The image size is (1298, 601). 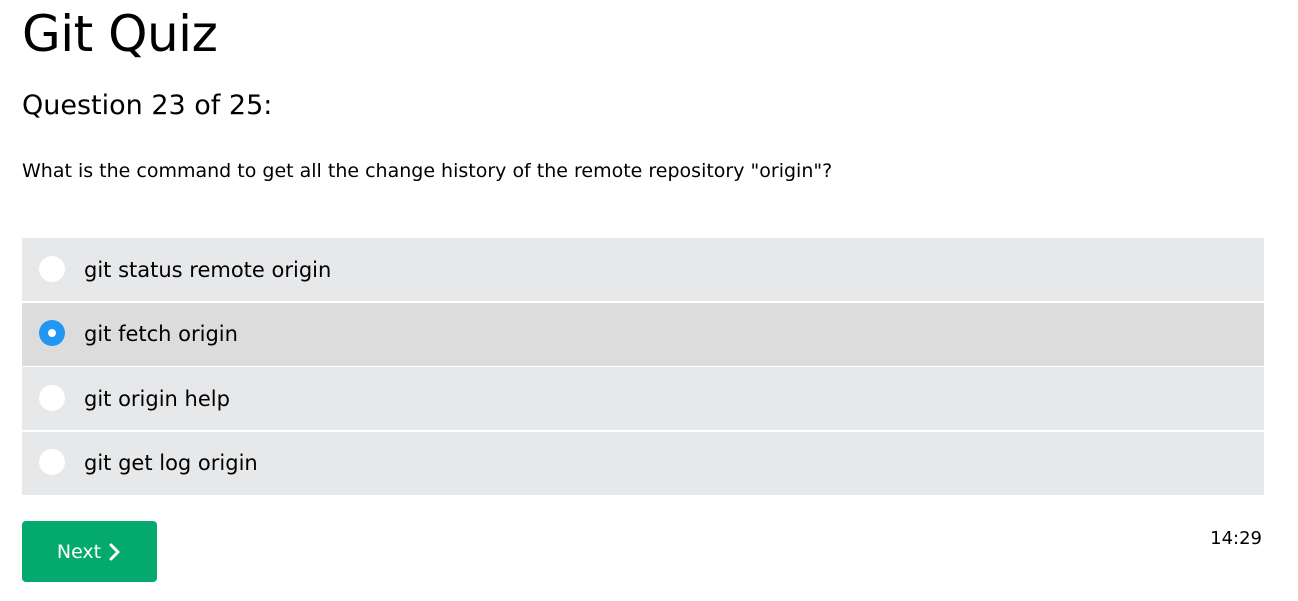 I want to click on answer-option-3: git origin help, so click(x=643, y=398).